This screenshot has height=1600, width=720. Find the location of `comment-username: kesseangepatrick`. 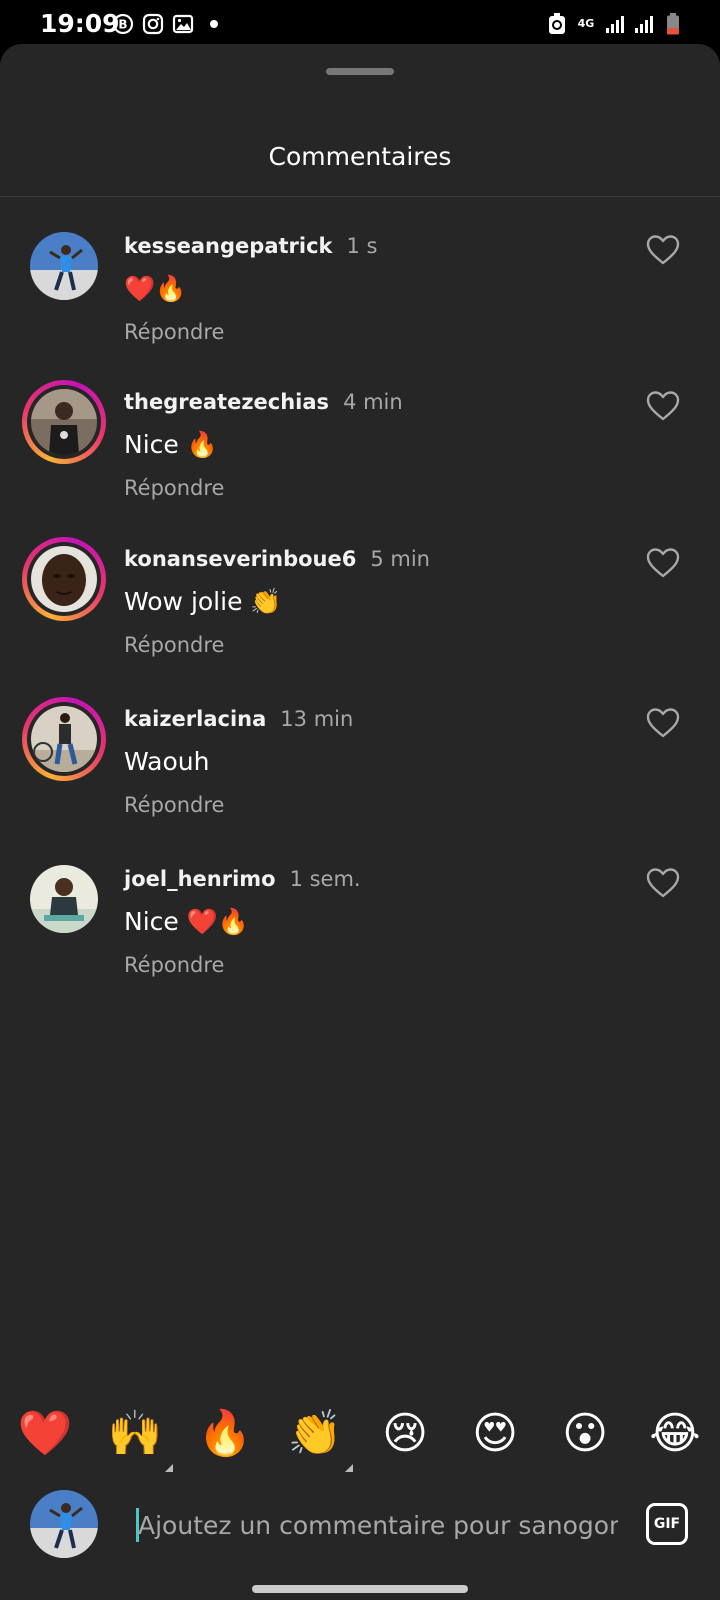

comment-username: kesseangepatrick is located at coordinates (228, 246).